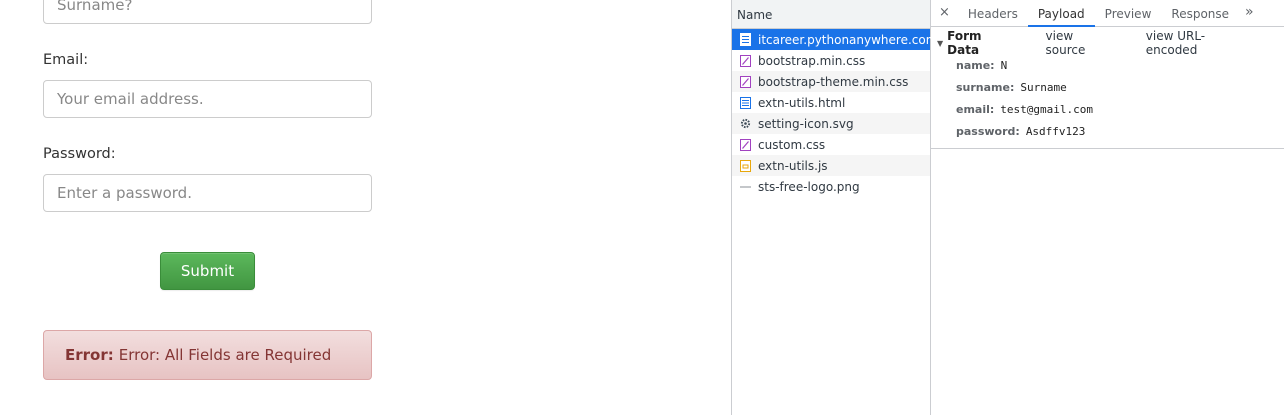 Image resolution: width=1284 pixels, height=415 pixels. What do you see at coordinates (745, 123) in the screenshot?
I see `gear-icon` at bounding box center [745, 123].